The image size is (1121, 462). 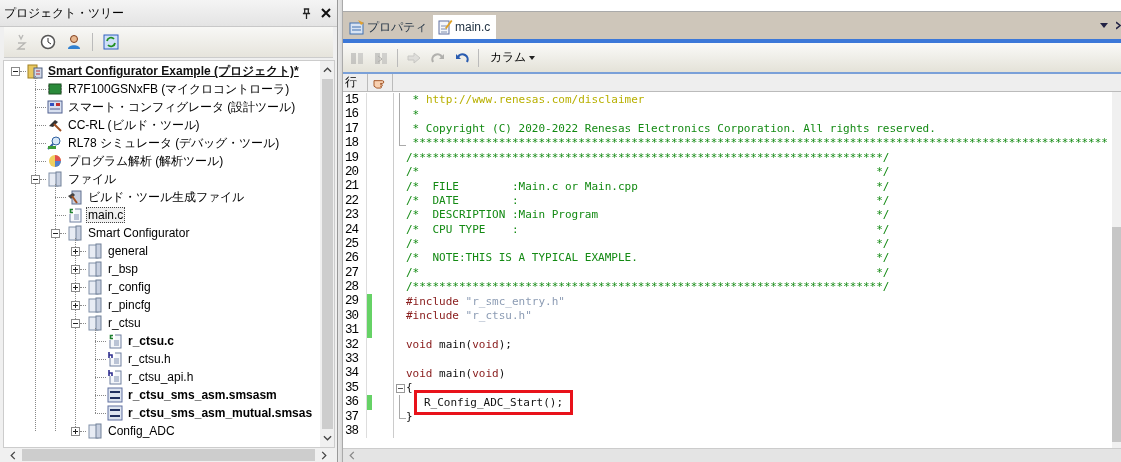 I want to click on line-number: 22, so click(x=355, y=201).